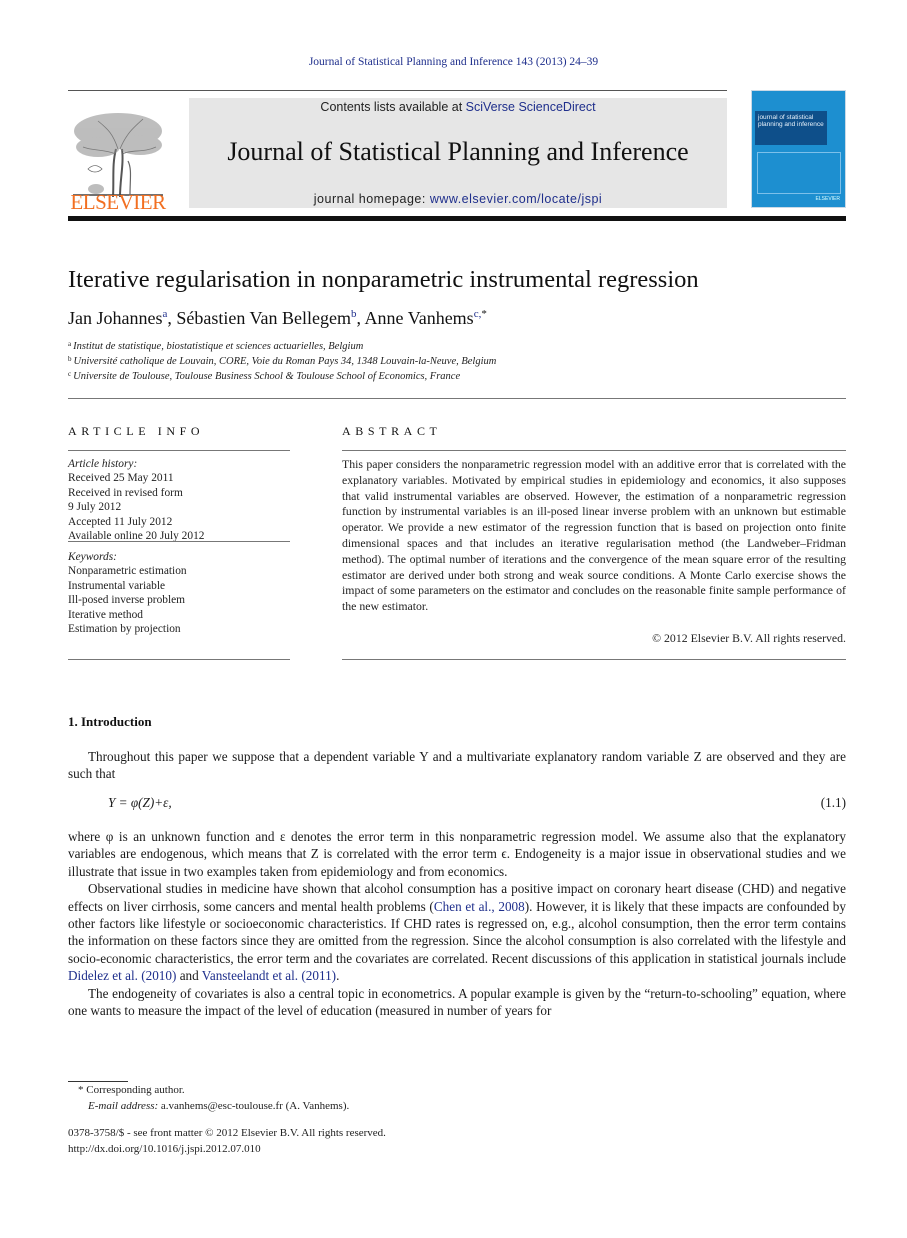 This screenshot has height=1238, width=907. What do you see at coordinates (121, 478) in the screenshot?
I see `history-item: Received 25 May 2011` at bounding box center [121, 478].